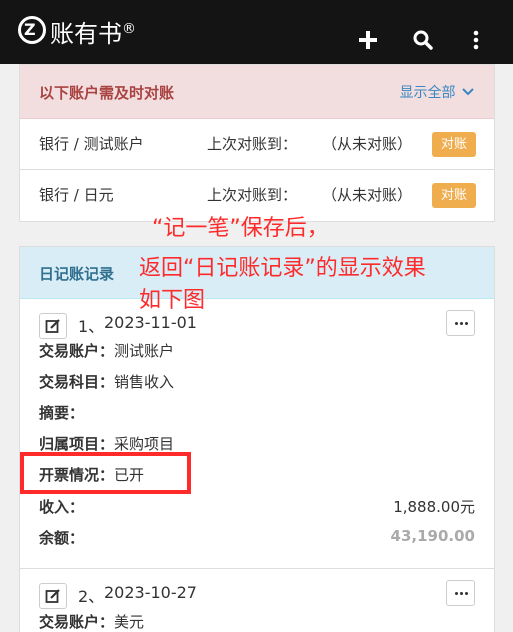  Describe the element at coordinates (76, 195) in the screenshot. I see `account-name: 银行 / 日元` at that location.